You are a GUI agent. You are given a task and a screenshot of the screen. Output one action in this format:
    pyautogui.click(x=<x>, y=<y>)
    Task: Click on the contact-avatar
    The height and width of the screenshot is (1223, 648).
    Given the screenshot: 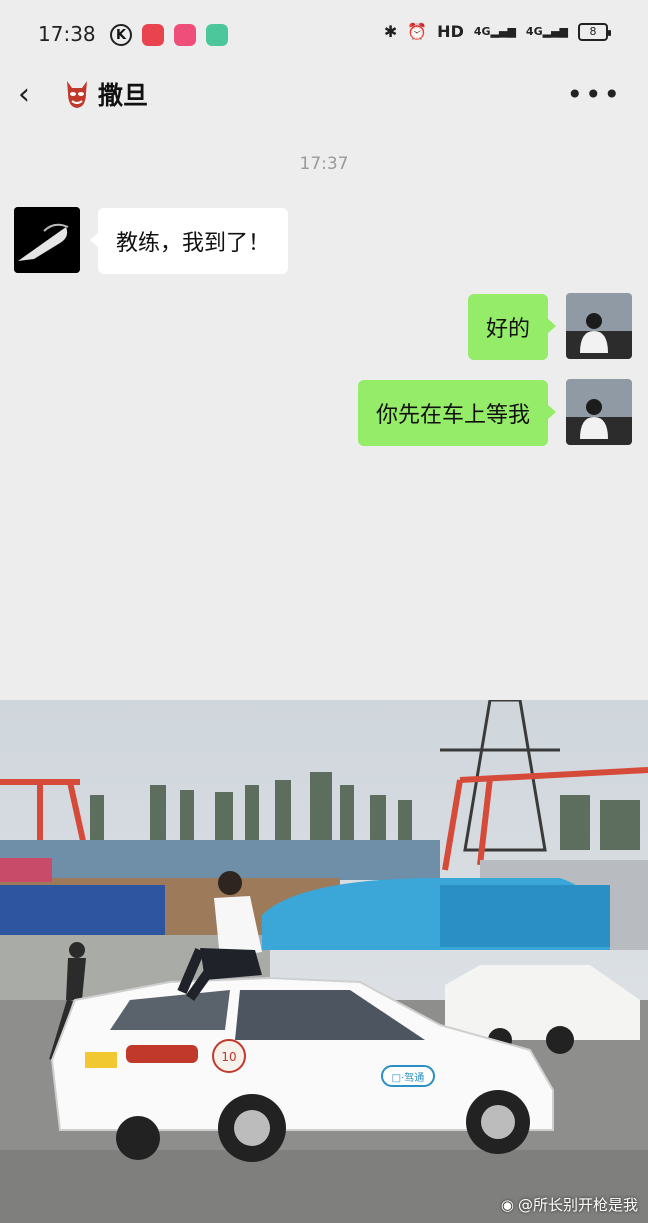 What is the action you would take?
    pyautogui.click(x=47, y=240)
    